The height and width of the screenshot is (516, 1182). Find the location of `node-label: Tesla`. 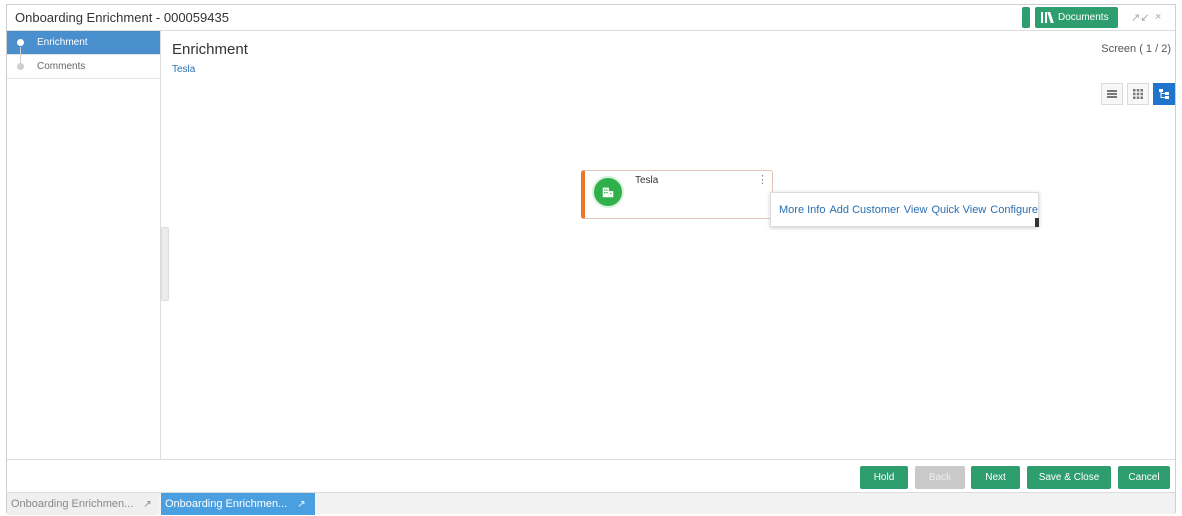

node-label: Tesla is located at coordinates (647, 180).